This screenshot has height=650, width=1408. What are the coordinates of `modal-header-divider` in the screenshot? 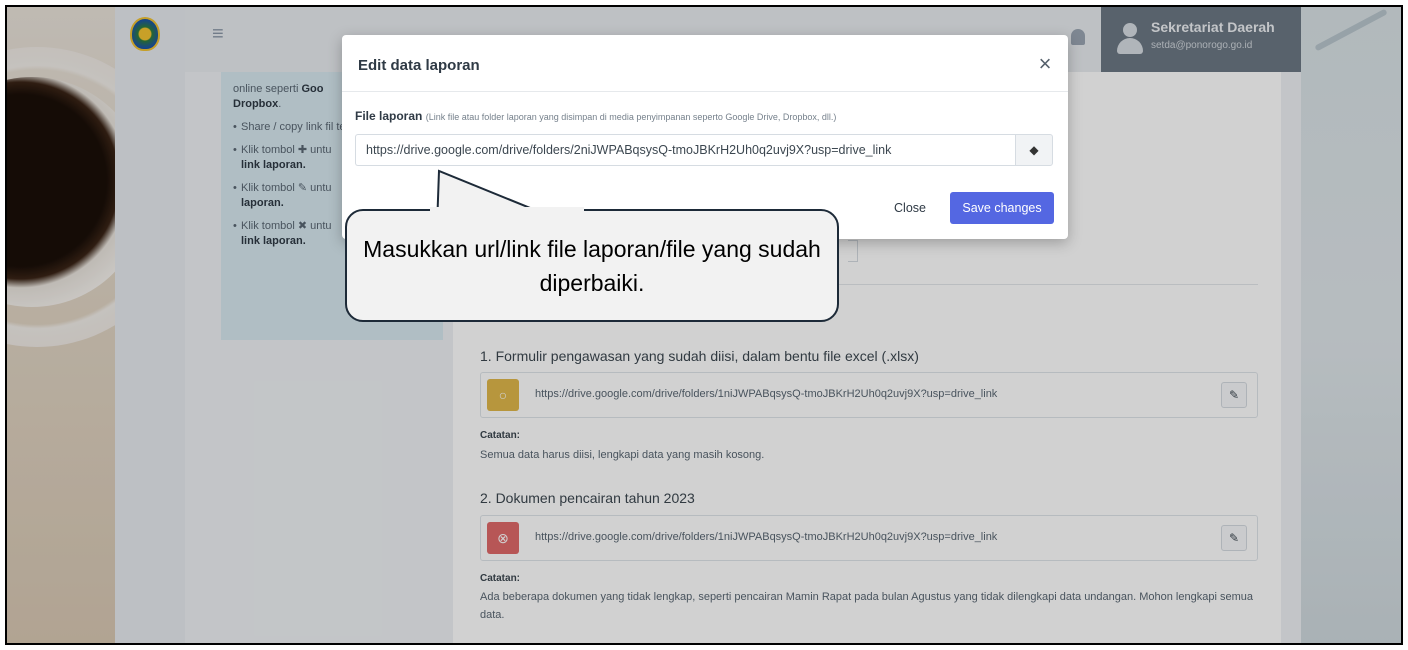 It's located at (705, 91).